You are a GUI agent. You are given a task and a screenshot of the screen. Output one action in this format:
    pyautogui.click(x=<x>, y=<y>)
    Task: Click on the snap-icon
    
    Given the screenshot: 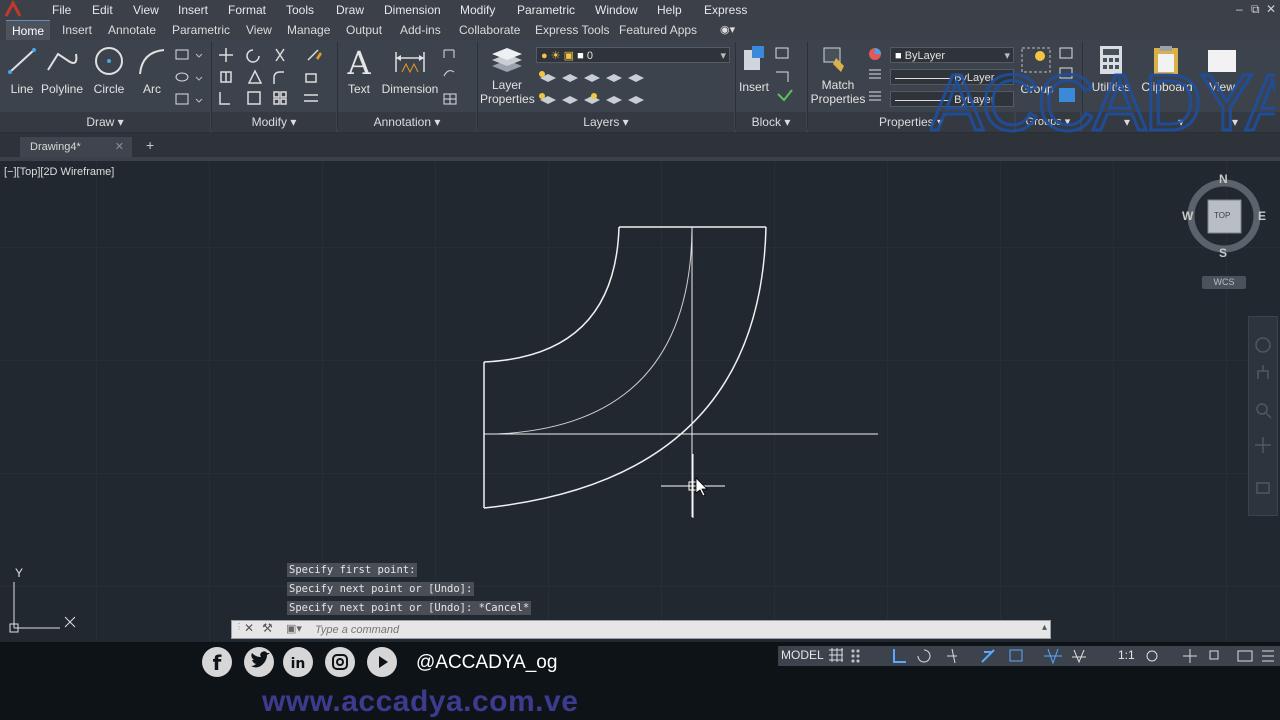 What is the action you would take?
    pyautogui.click(x=855, y=656)
    